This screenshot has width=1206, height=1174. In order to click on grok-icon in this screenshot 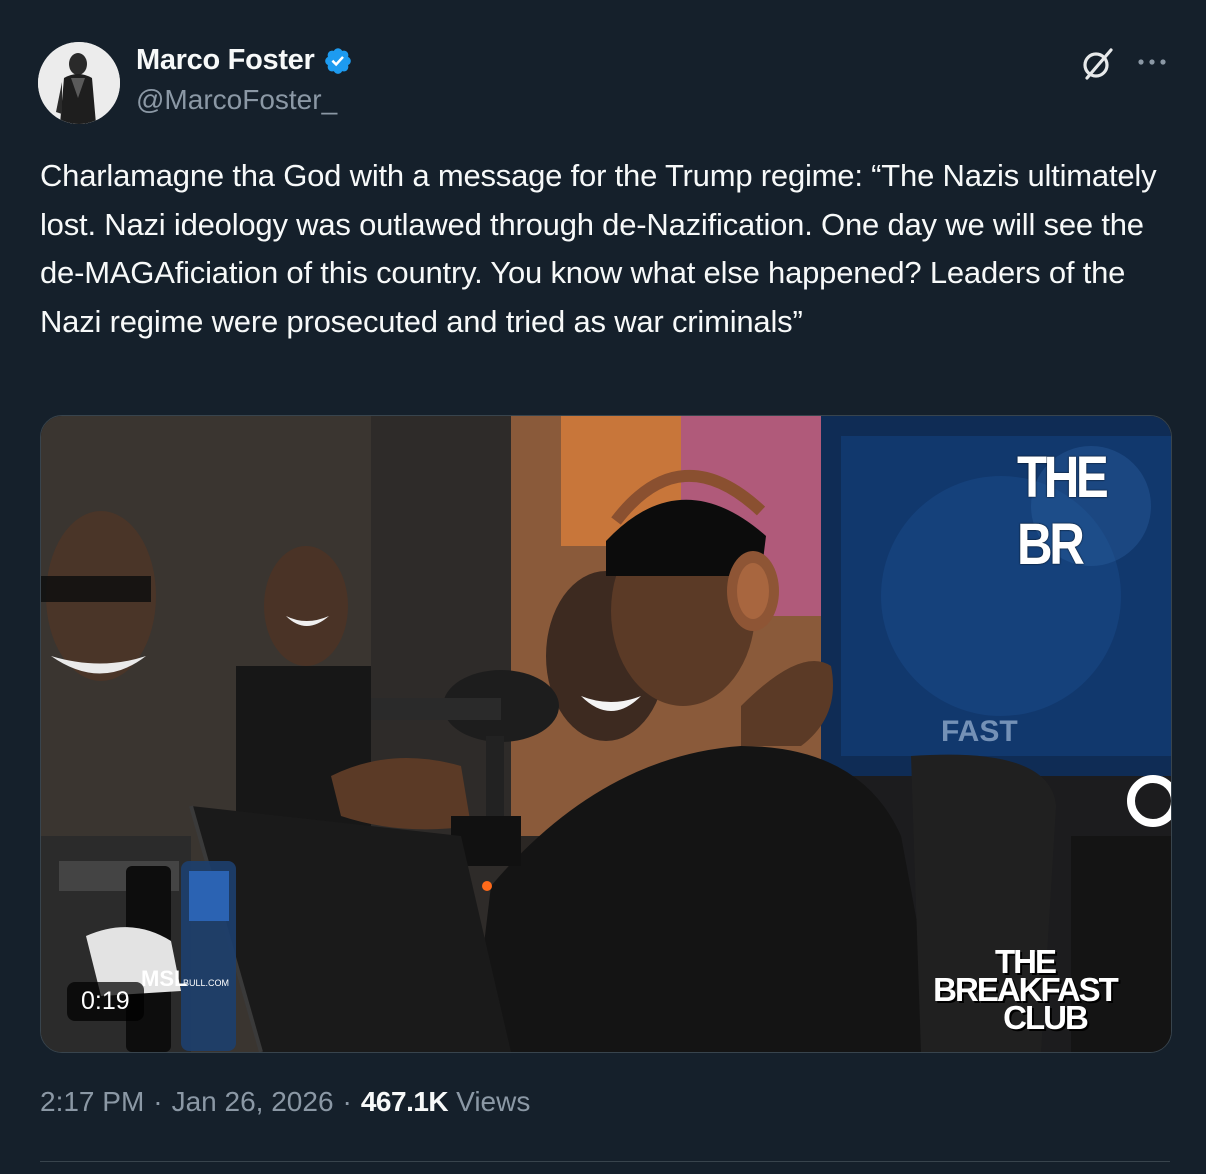, I will do `click(1098, 64)`.